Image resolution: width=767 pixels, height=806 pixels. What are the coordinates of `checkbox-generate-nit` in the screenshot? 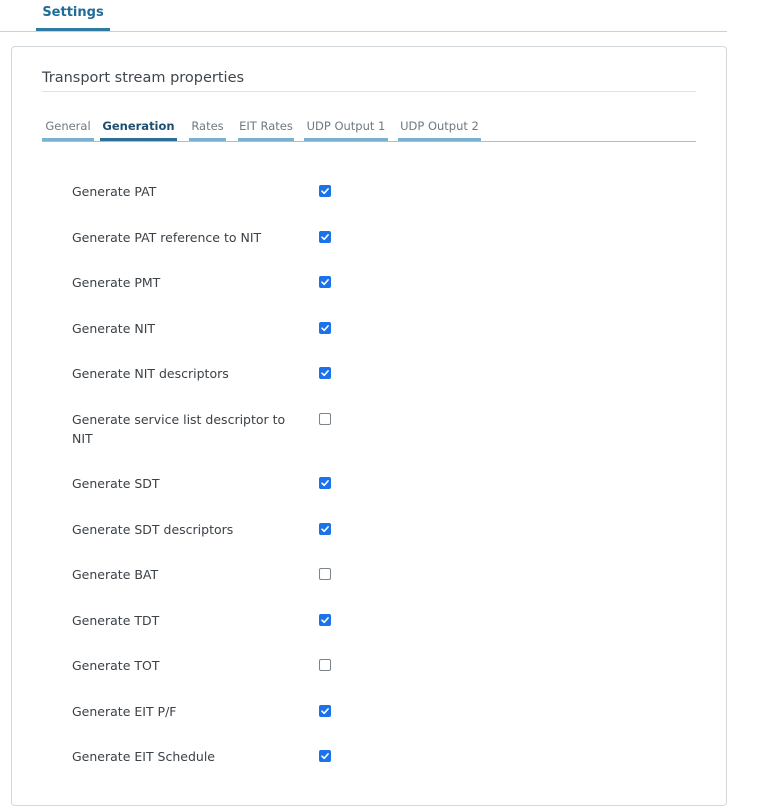 It's located at (325, 328).